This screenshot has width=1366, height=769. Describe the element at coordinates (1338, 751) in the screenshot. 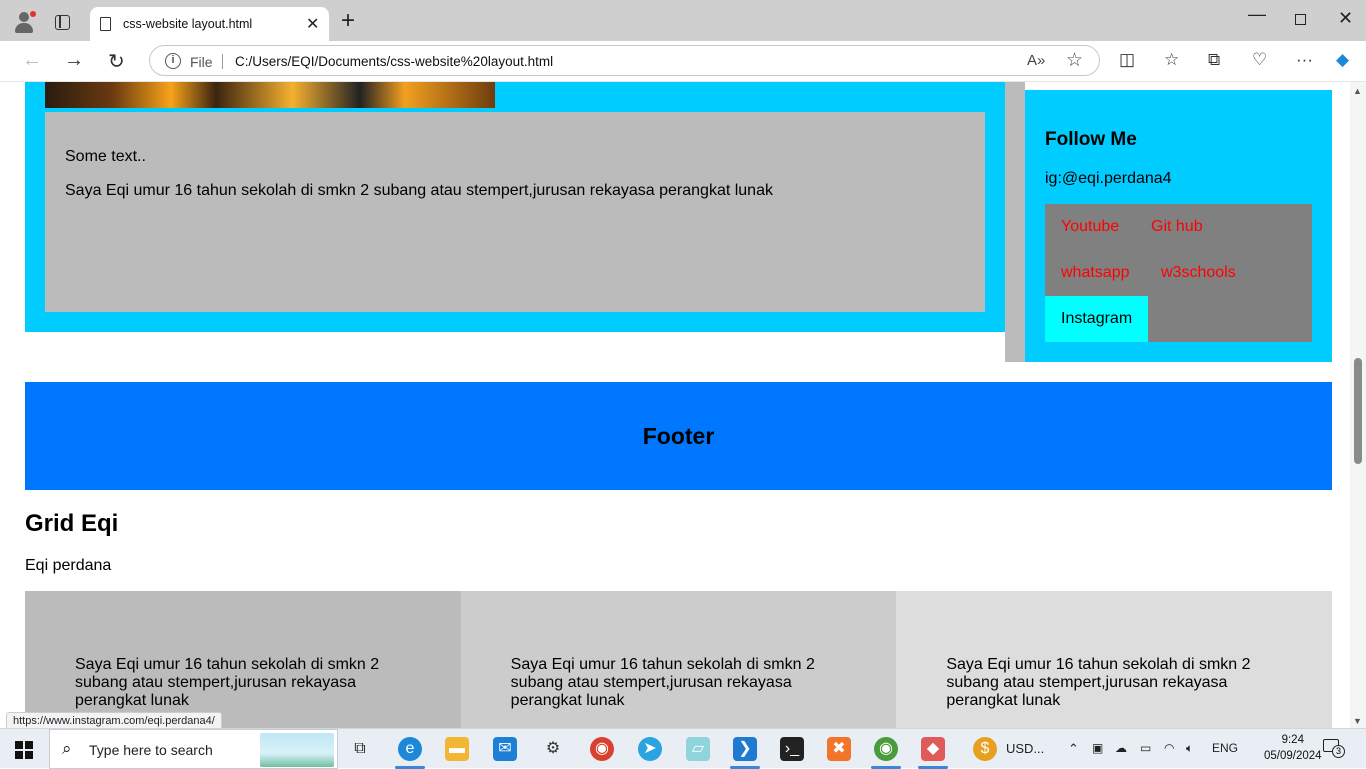

I see `notification-count: 3` at that location.